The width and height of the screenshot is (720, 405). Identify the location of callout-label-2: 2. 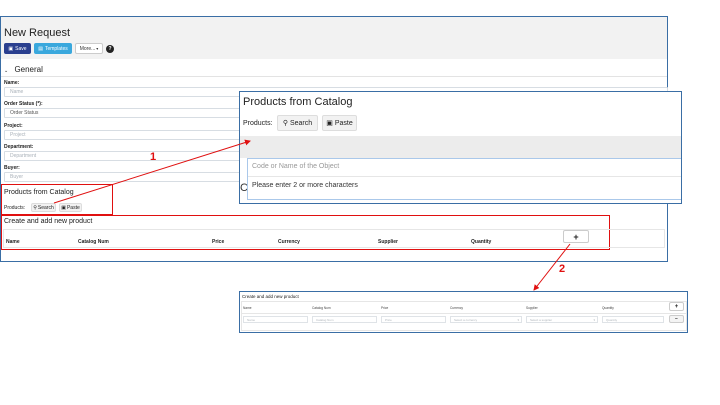
(562, 269).